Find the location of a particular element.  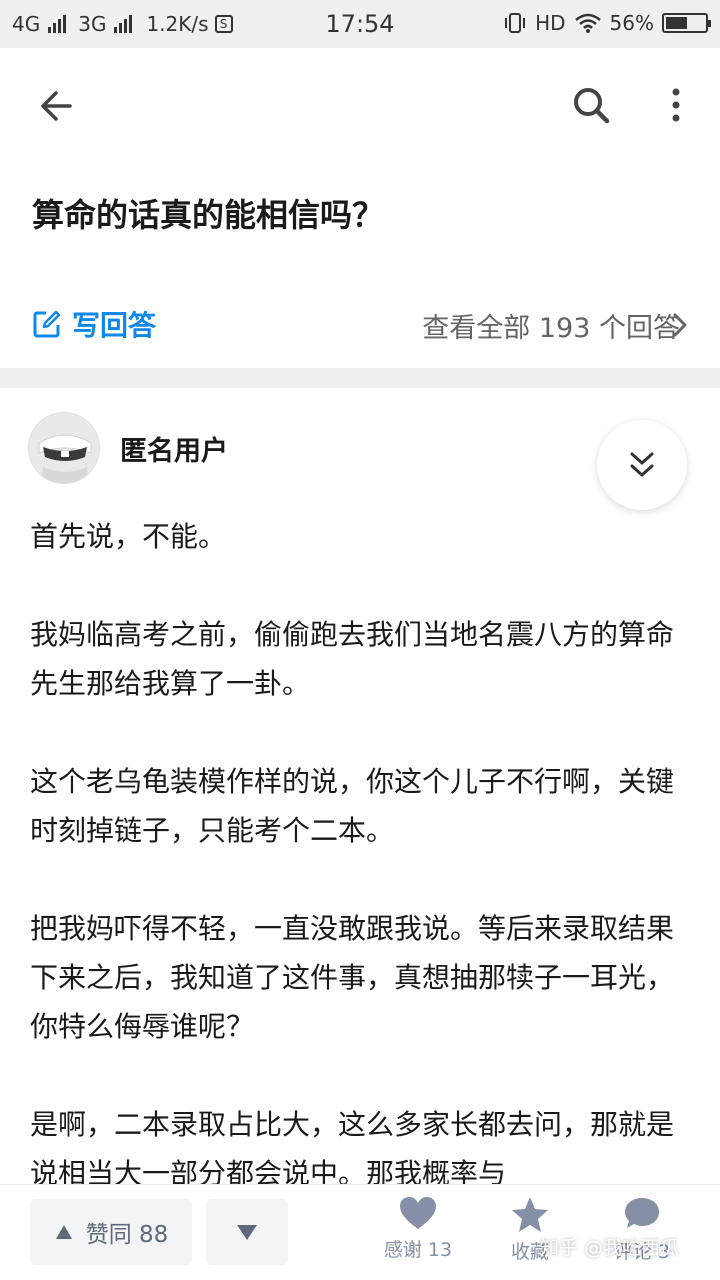

double-chevron-down-icon is located at coordinates (642, 464).